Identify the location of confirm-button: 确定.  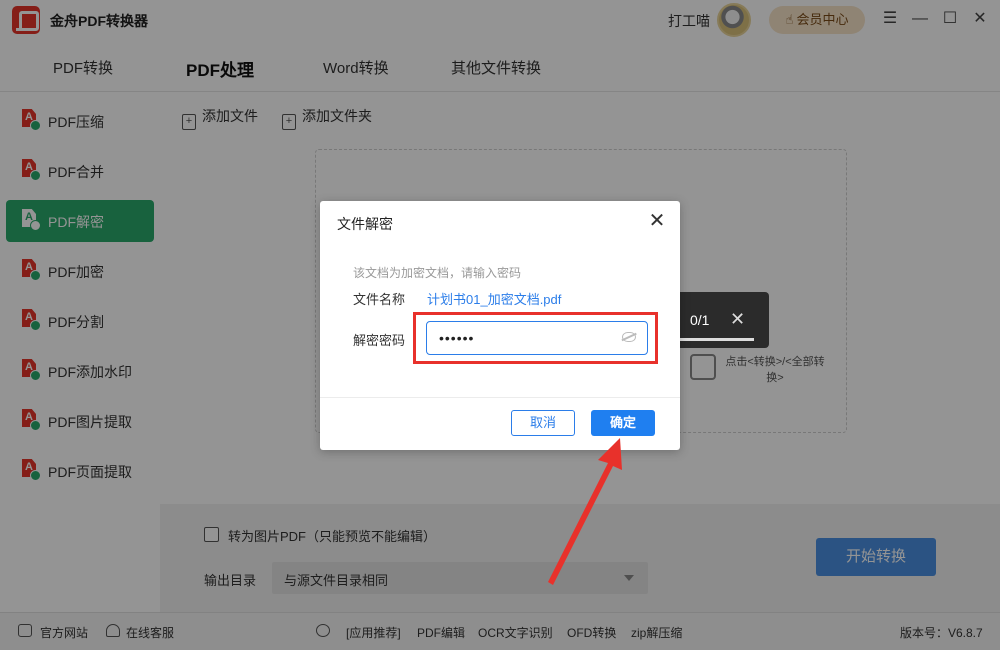
(623, 423).